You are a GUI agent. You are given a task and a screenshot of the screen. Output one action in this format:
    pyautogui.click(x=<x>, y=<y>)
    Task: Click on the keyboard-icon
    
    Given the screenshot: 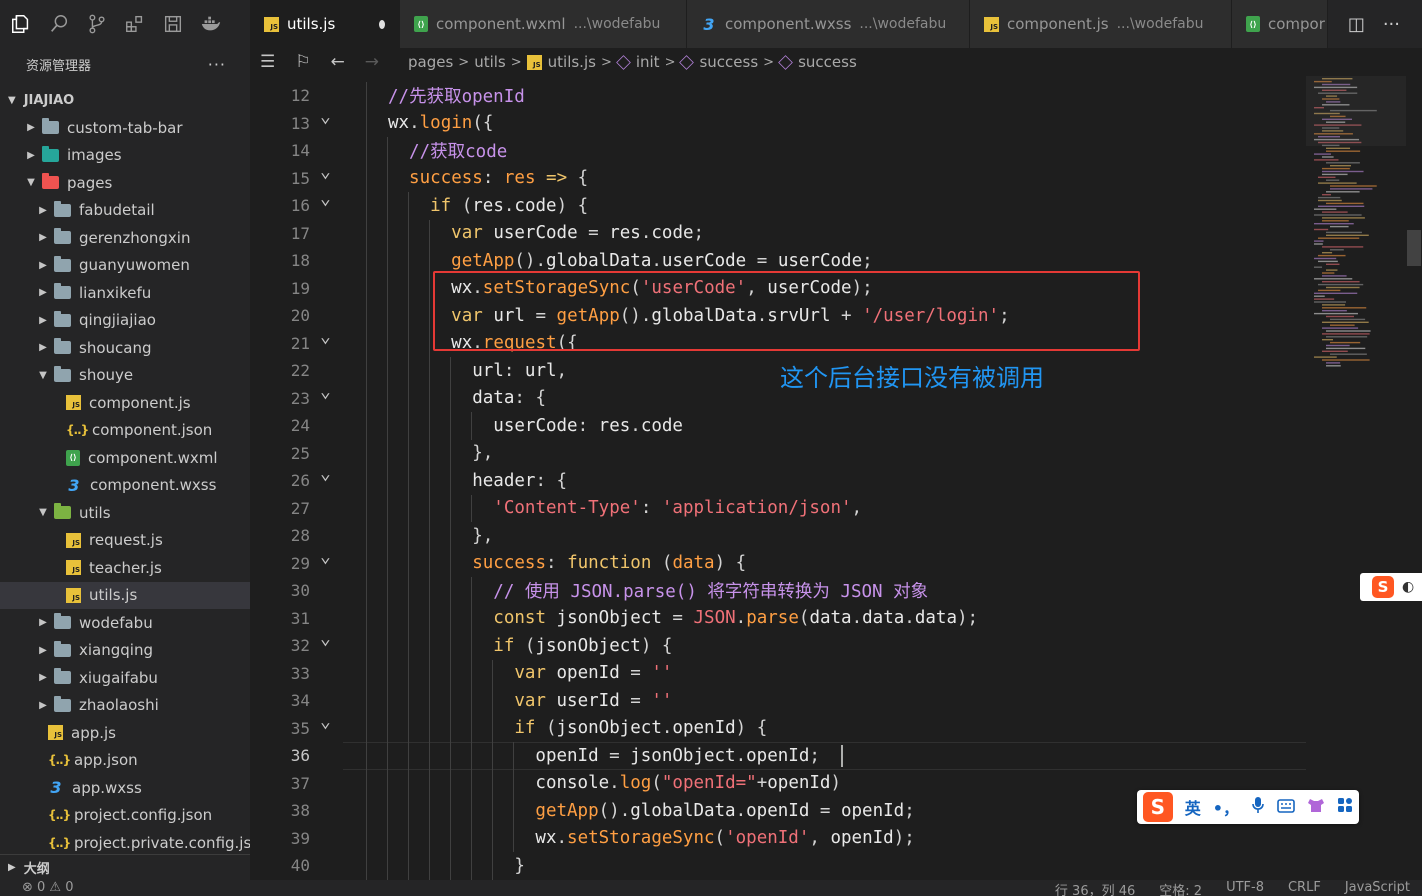 What is the action you would take?
    pyautogui.click(x=1286, y=807)
    